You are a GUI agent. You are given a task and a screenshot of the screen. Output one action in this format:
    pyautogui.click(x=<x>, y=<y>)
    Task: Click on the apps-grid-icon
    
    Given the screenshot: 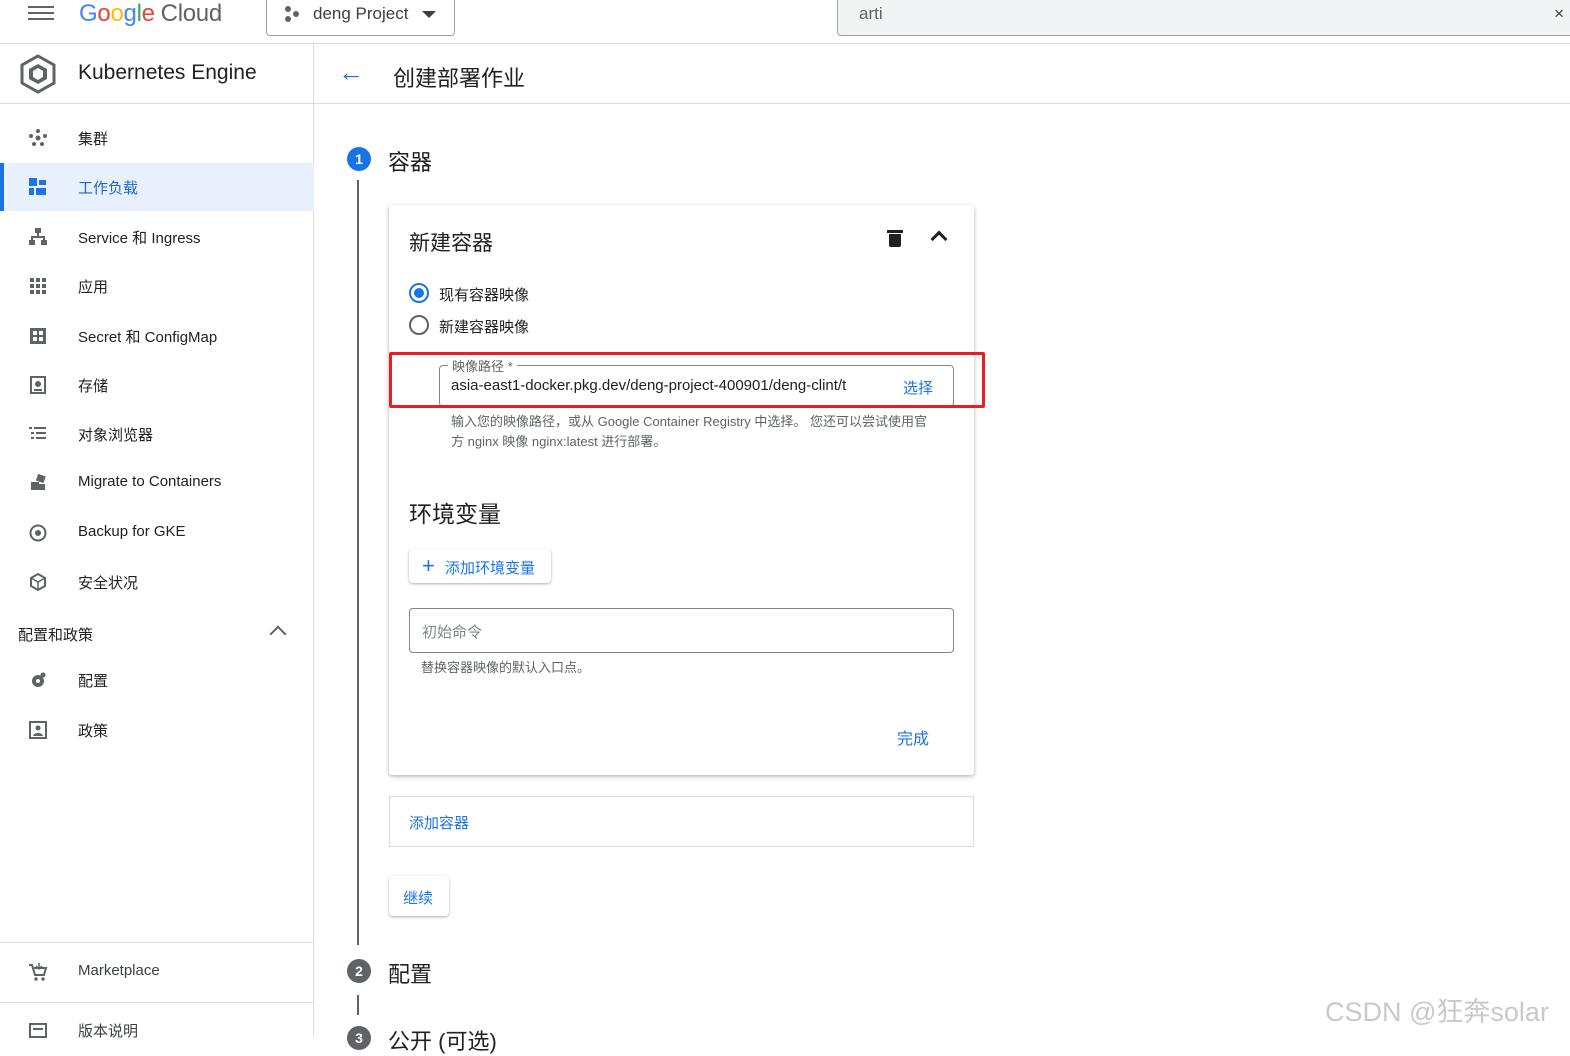 What is the action you would take?
    pyautogui.click(x=38, y=286)
    